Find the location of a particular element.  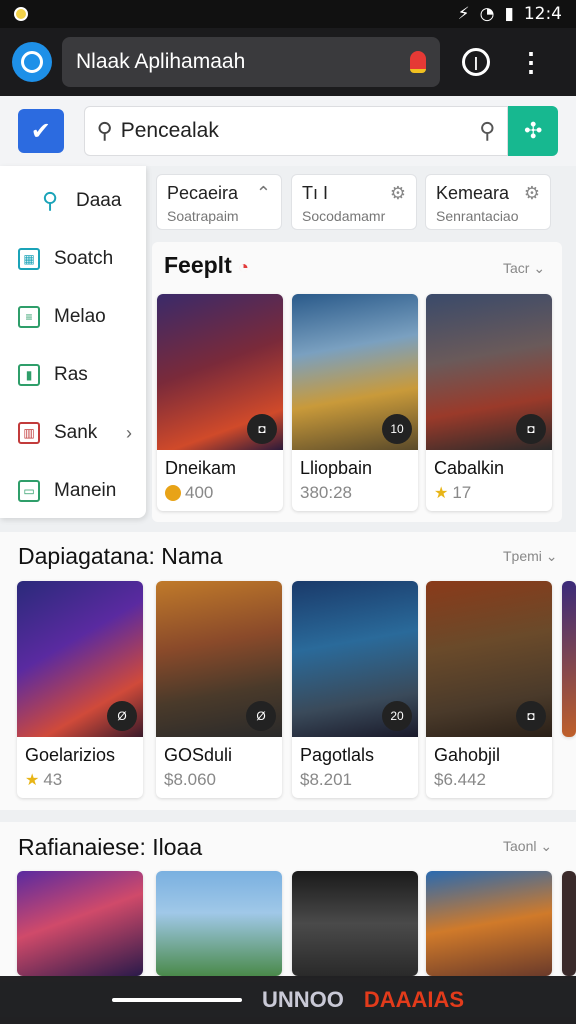

books-icon: ▥ is located at coordinates (29, 433).